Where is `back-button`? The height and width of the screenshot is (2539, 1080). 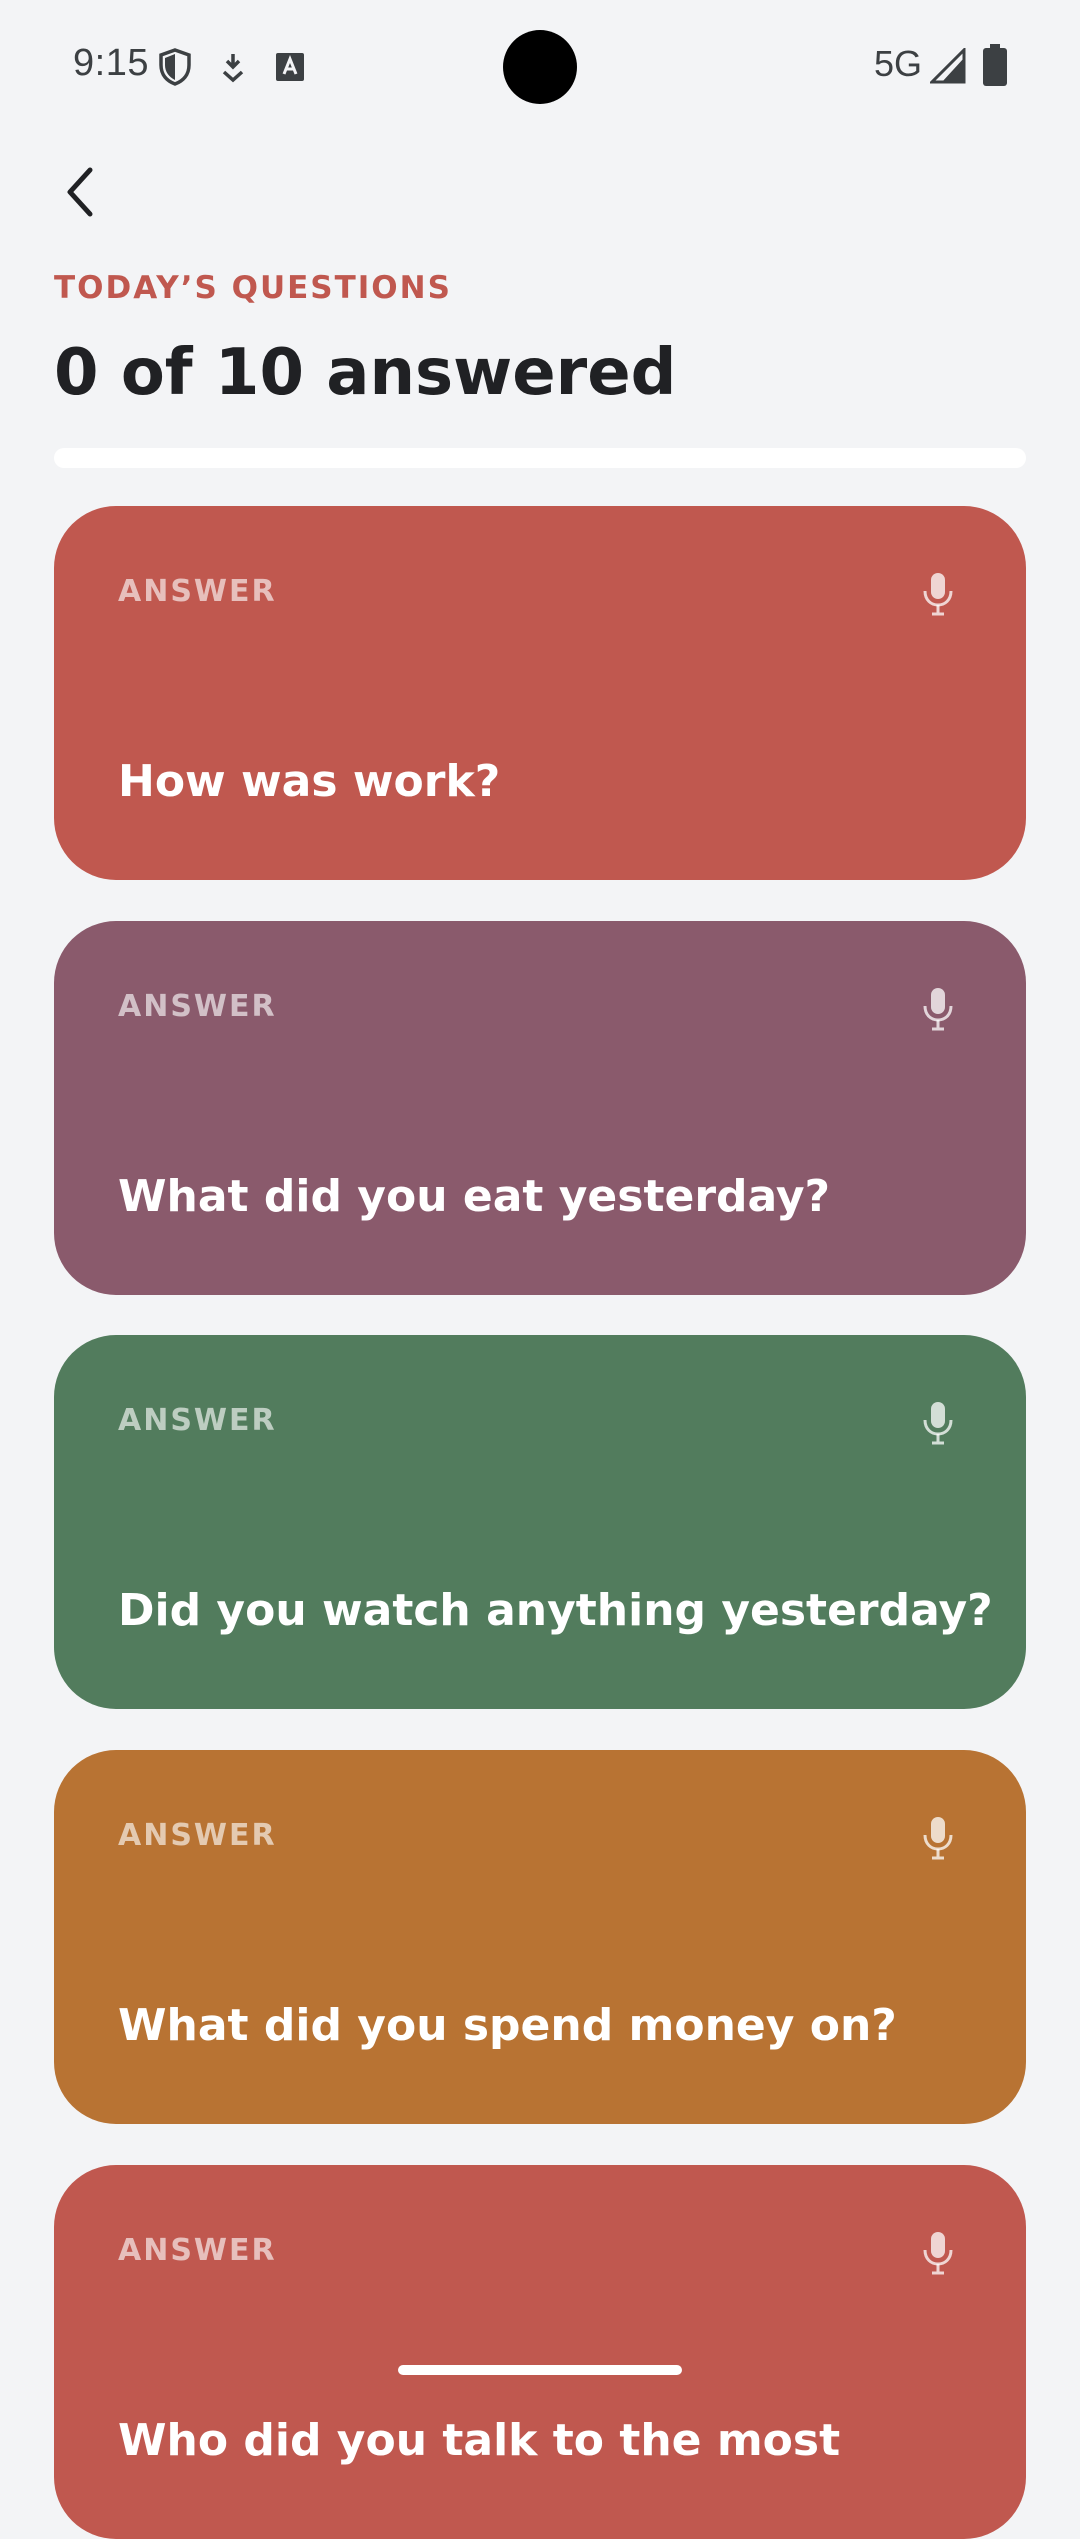 back-button is located at coordinates (80, 192).